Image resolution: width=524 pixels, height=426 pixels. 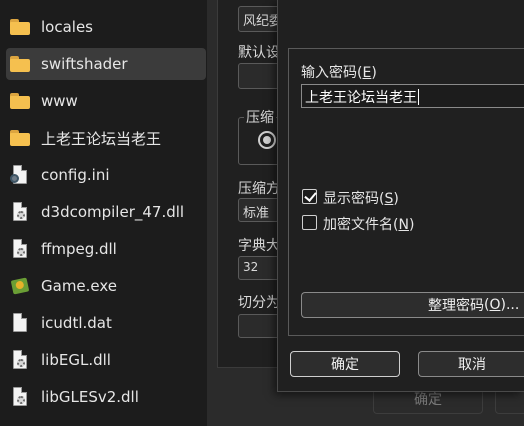 I want to click on file-name: www, so click(x=59, y=101).